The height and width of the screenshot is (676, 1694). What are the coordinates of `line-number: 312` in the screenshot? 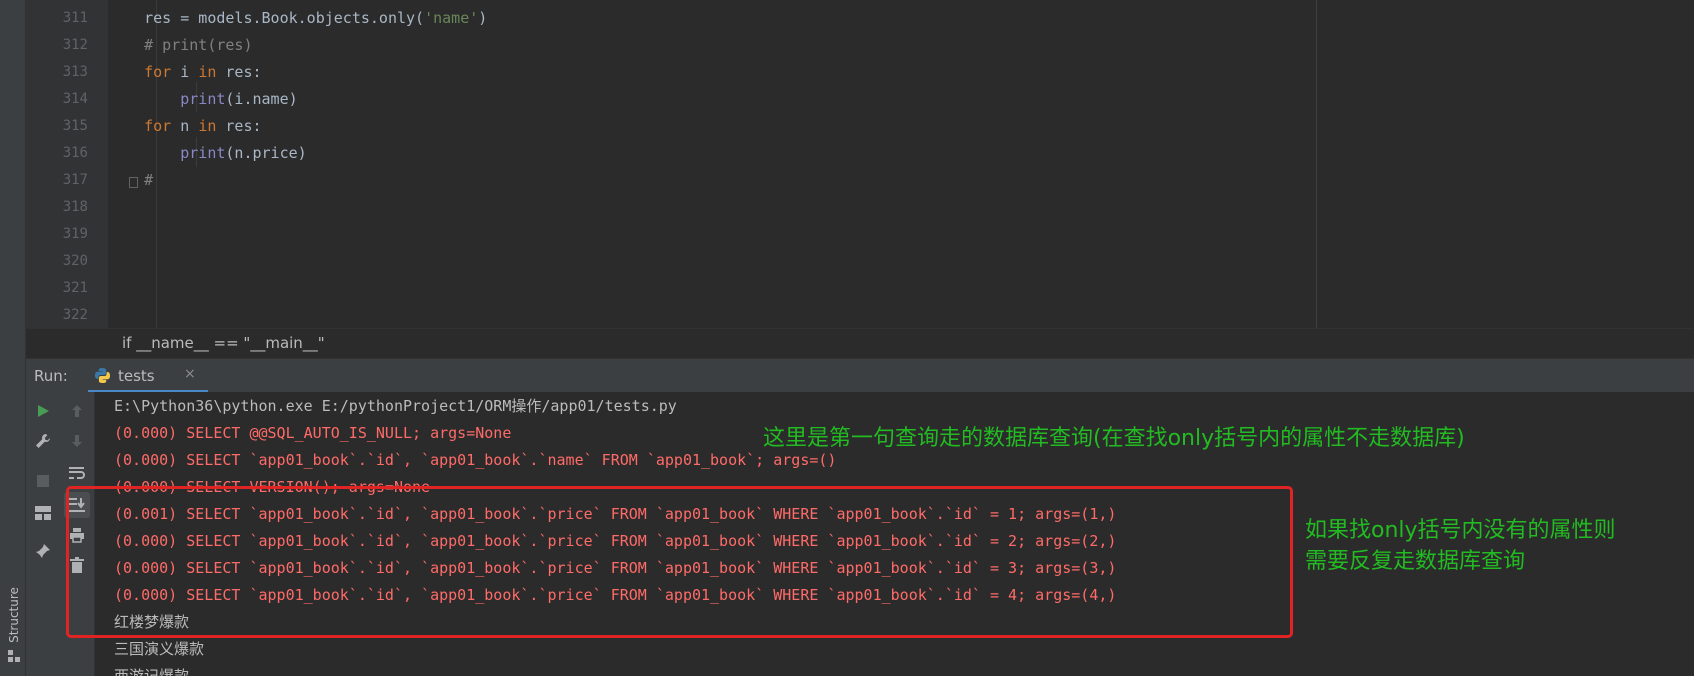 It's located at (75, 45).